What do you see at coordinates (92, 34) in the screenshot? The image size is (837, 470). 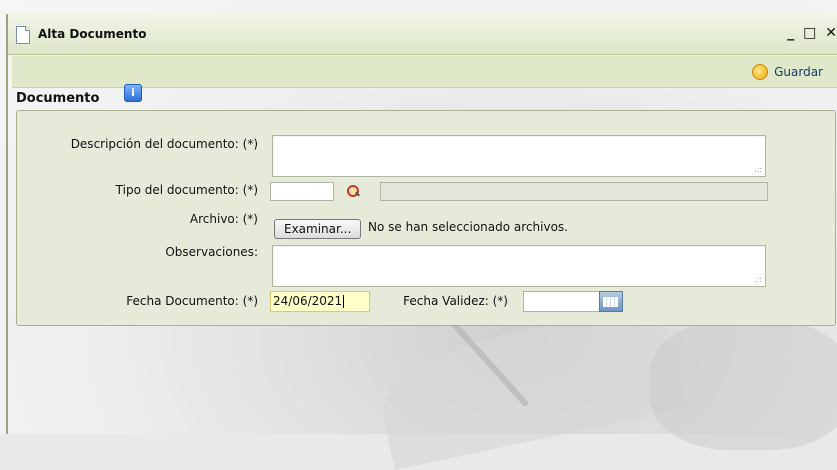 I see `window-title: Alta Documento` at bounding box center [92, 34].